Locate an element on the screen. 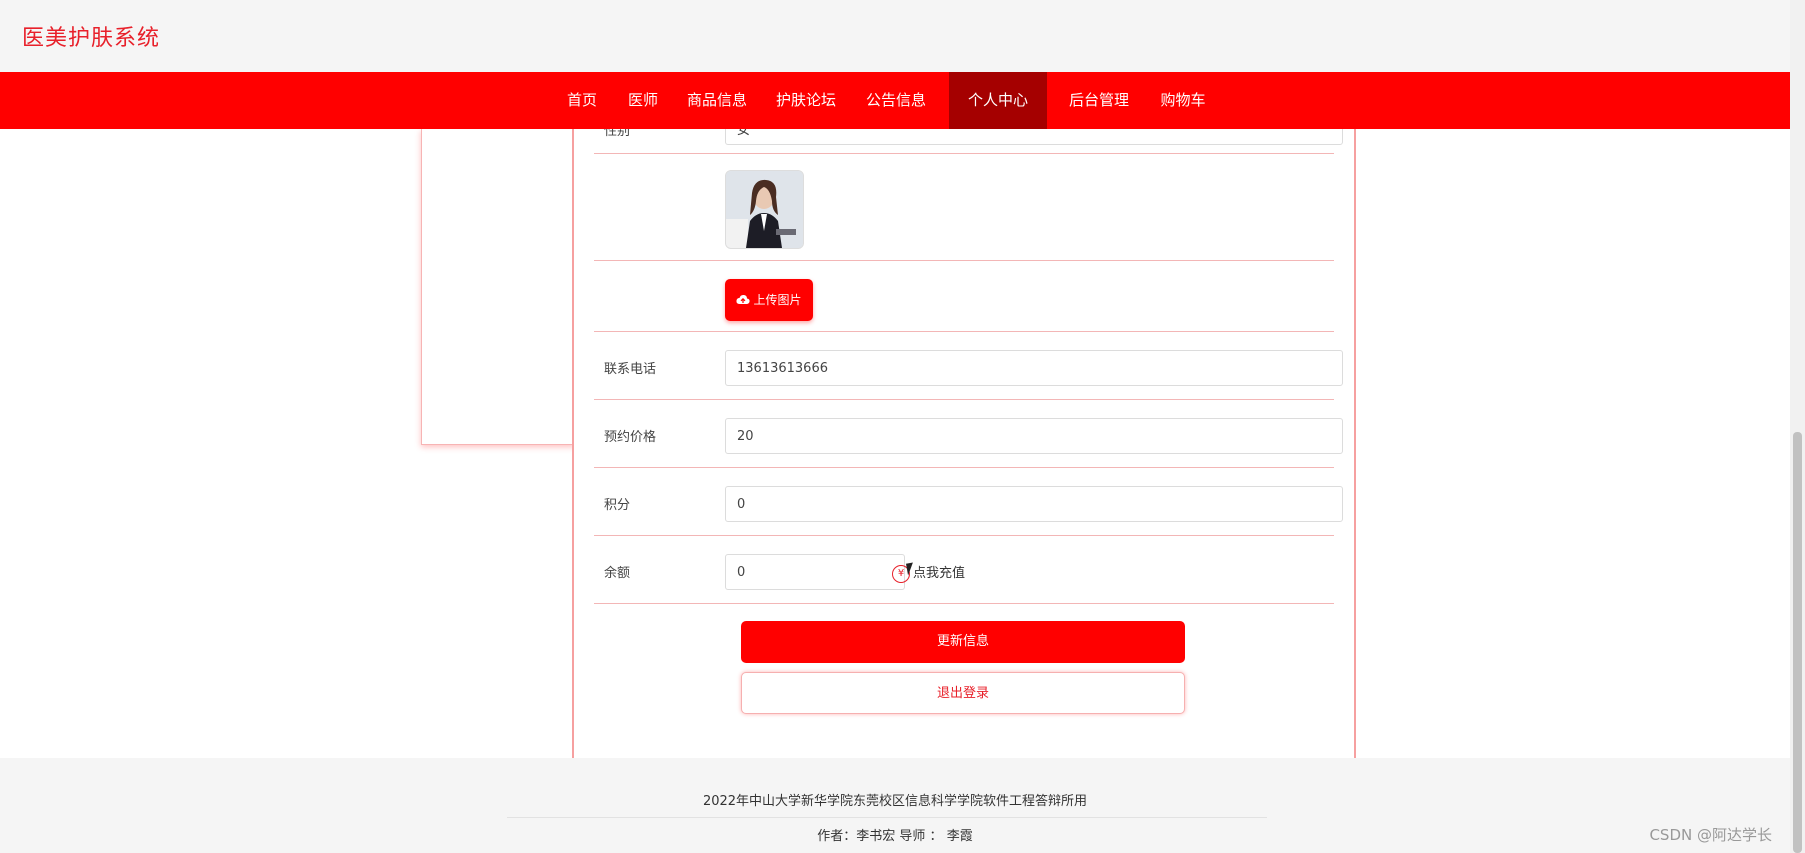  balance-label: 余额 is located at coordinates (617, 573).